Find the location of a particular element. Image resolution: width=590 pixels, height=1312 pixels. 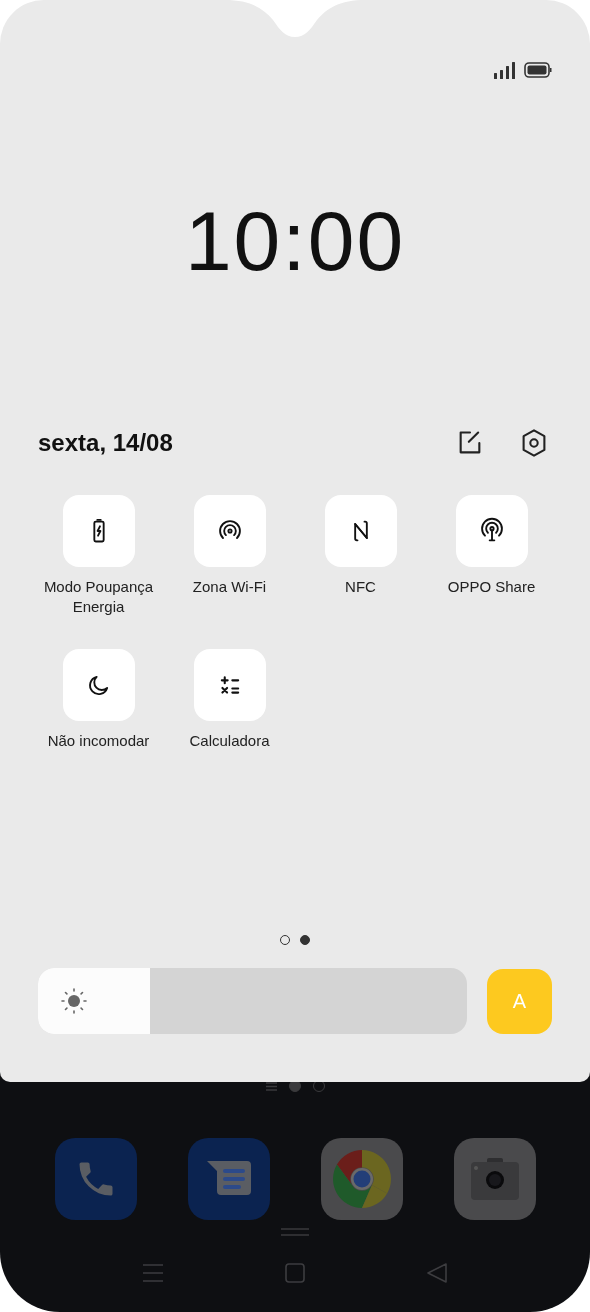

tile-label: Calculadora is located at coordinates (229, 741).